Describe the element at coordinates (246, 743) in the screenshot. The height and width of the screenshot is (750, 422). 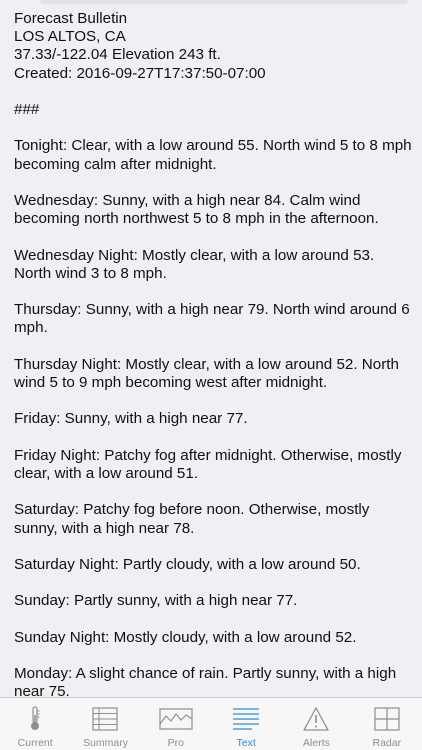
I see `tab-text-label: Text` at that location.